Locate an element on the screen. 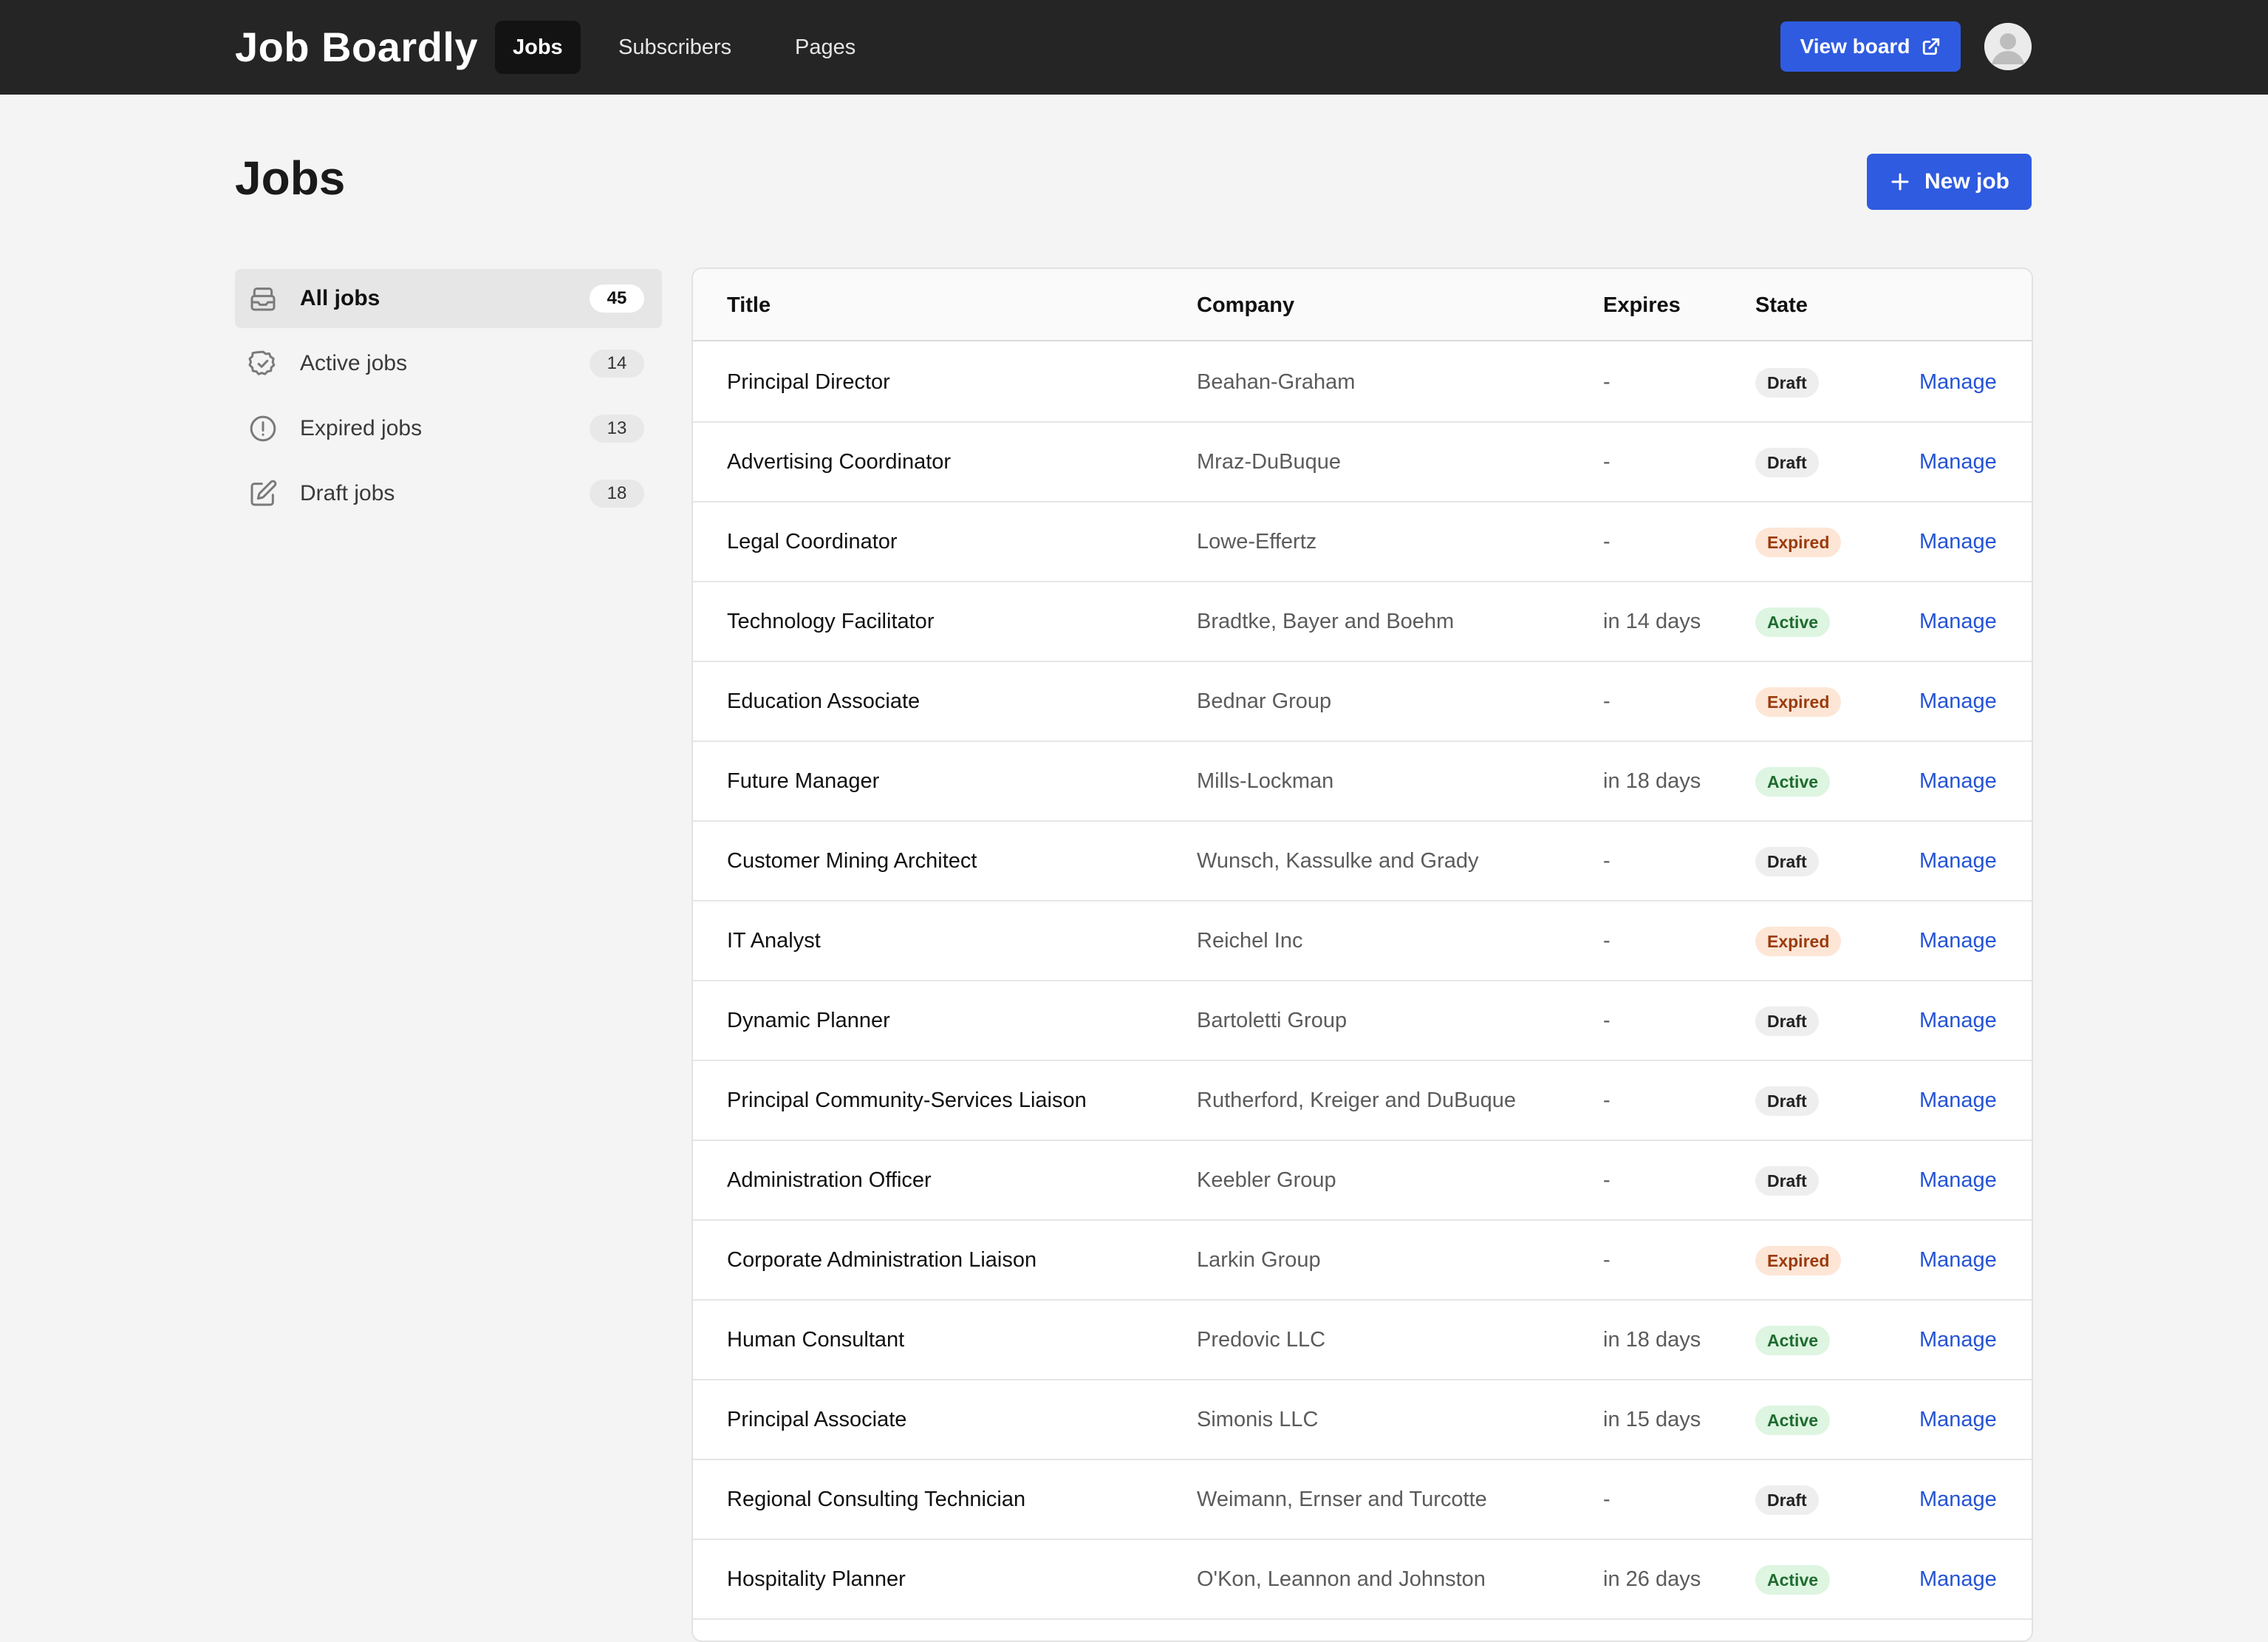  job-title: Technology Facilitator is located at coordinates (831, 621).